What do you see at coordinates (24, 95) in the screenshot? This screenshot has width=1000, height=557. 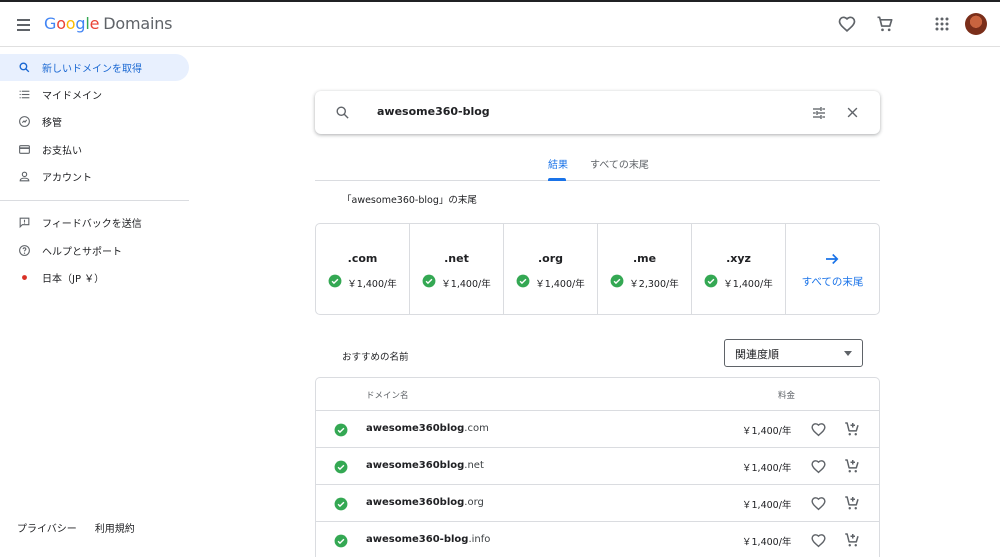 I see `list-icon` at bounding box center [24, 95].